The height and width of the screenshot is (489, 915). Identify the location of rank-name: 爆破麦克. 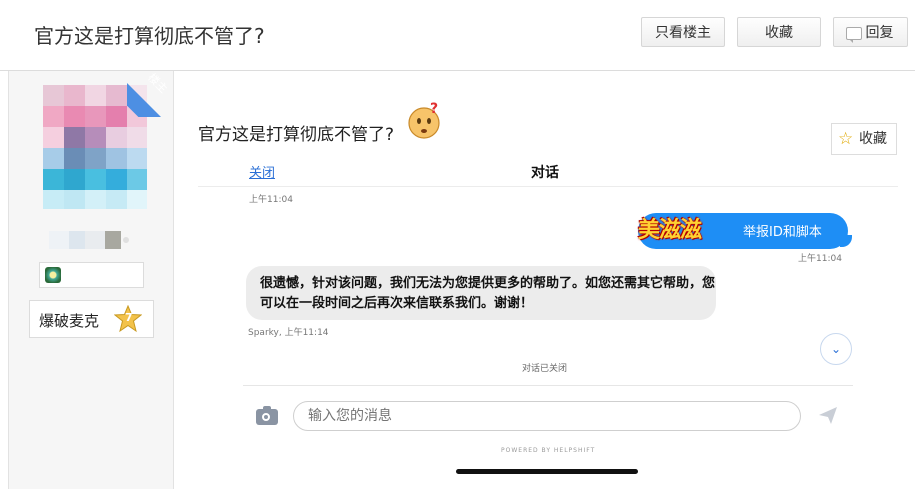
(69, 321).